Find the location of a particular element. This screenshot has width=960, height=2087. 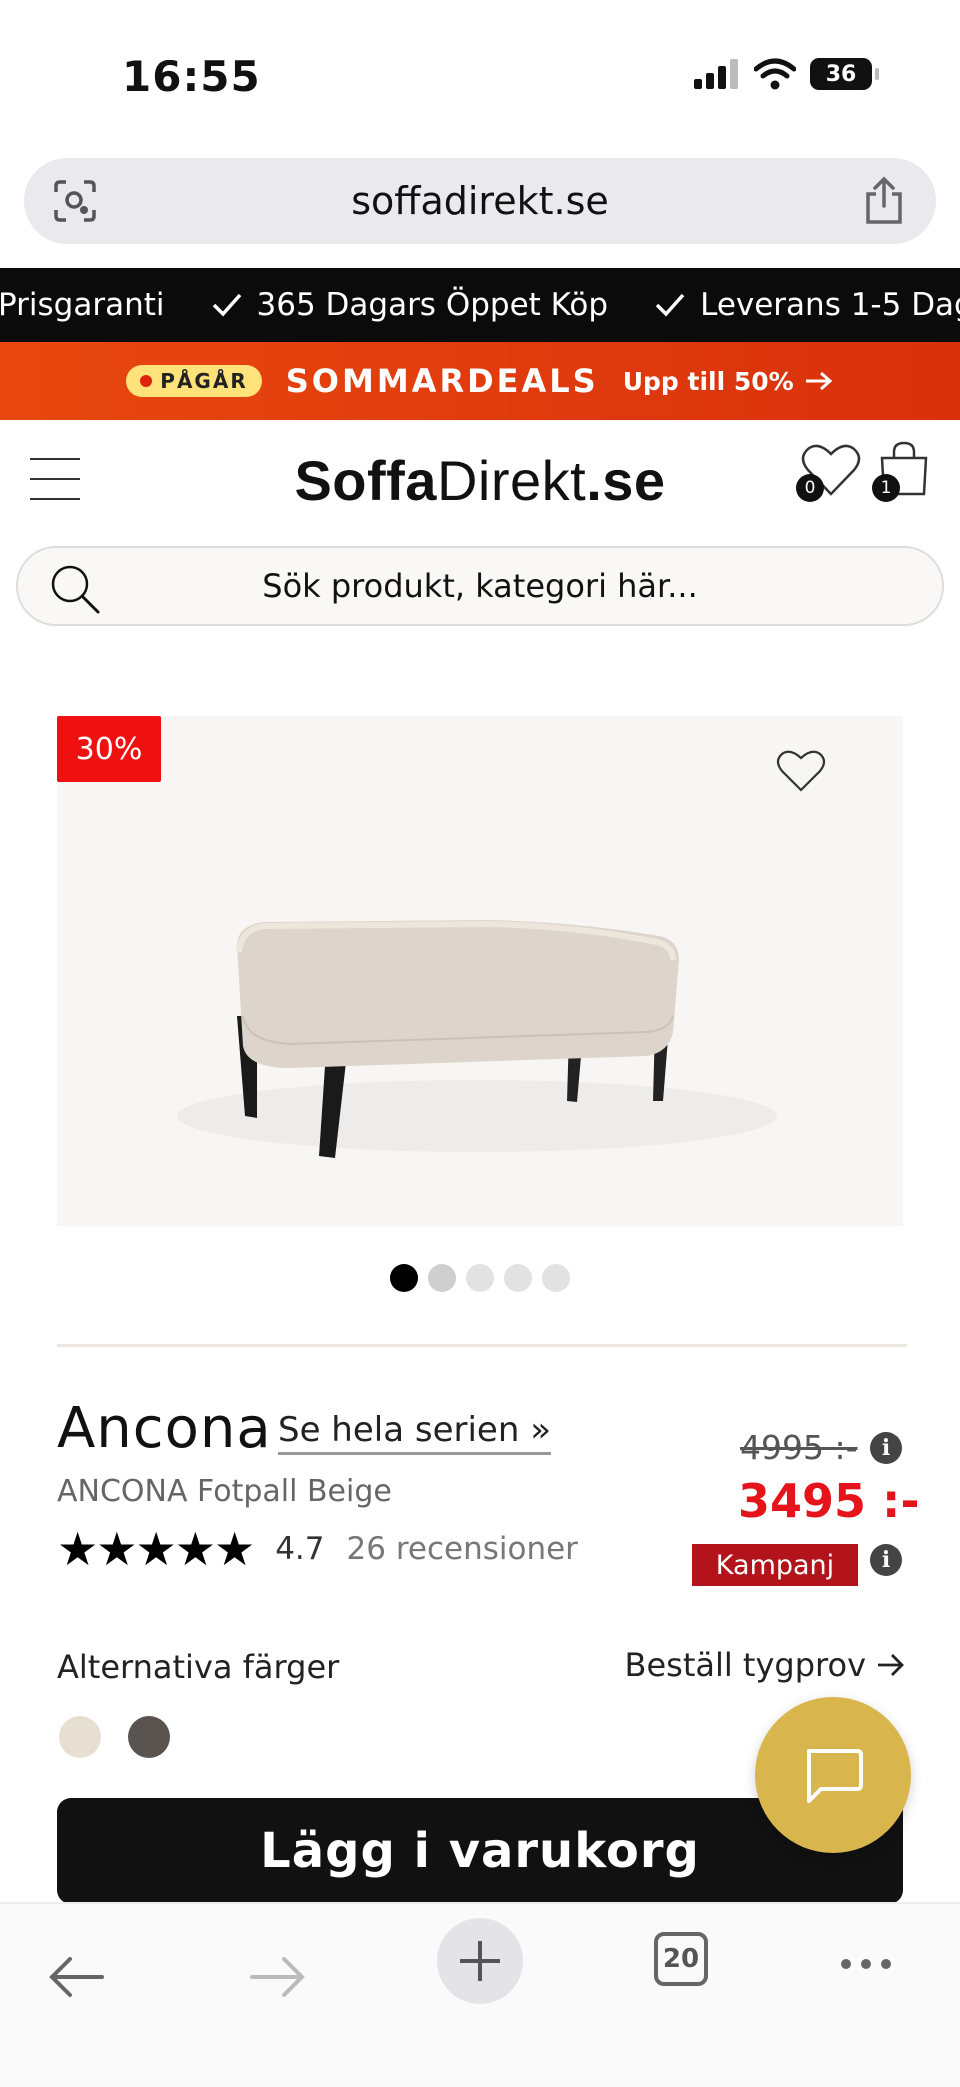

chat-icon is located at coordinates (835, 1776).